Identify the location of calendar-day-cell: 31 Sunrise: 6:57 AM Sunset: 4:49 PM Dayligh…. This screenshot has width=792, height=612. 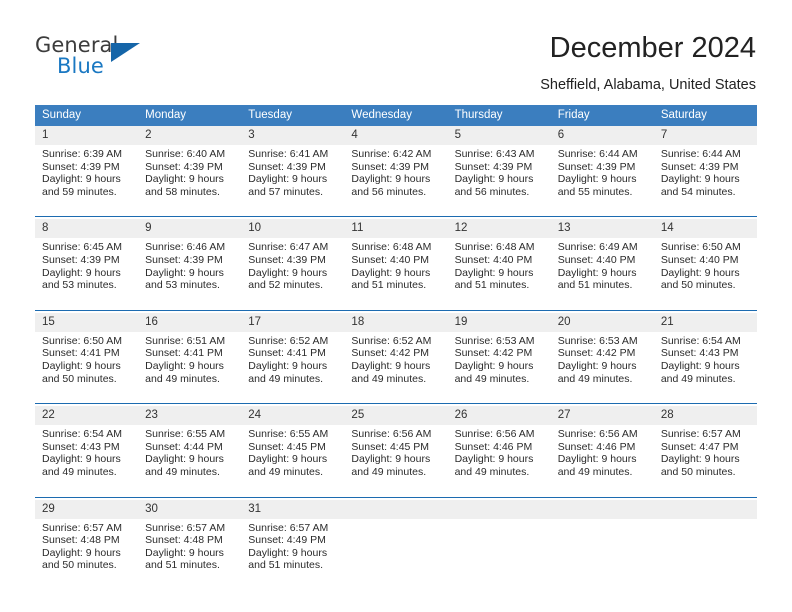
(293, 535).